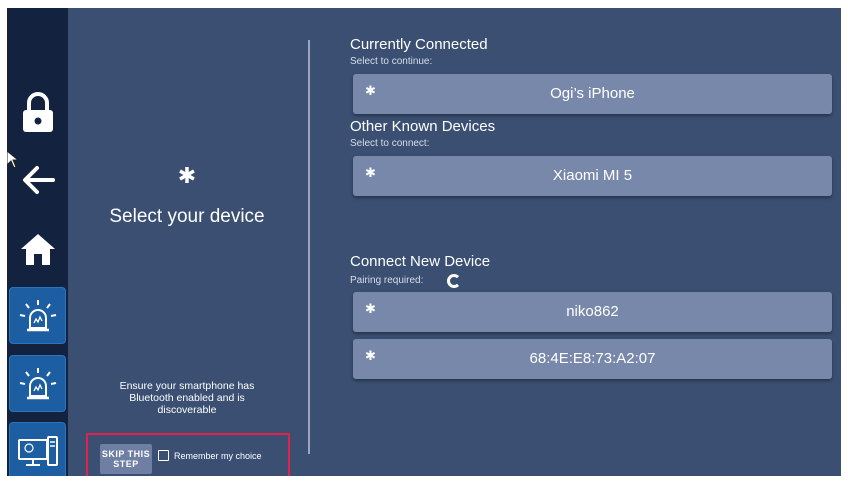 The image size is (848, 483). I want to click on panel-divider, so click(309, 247).